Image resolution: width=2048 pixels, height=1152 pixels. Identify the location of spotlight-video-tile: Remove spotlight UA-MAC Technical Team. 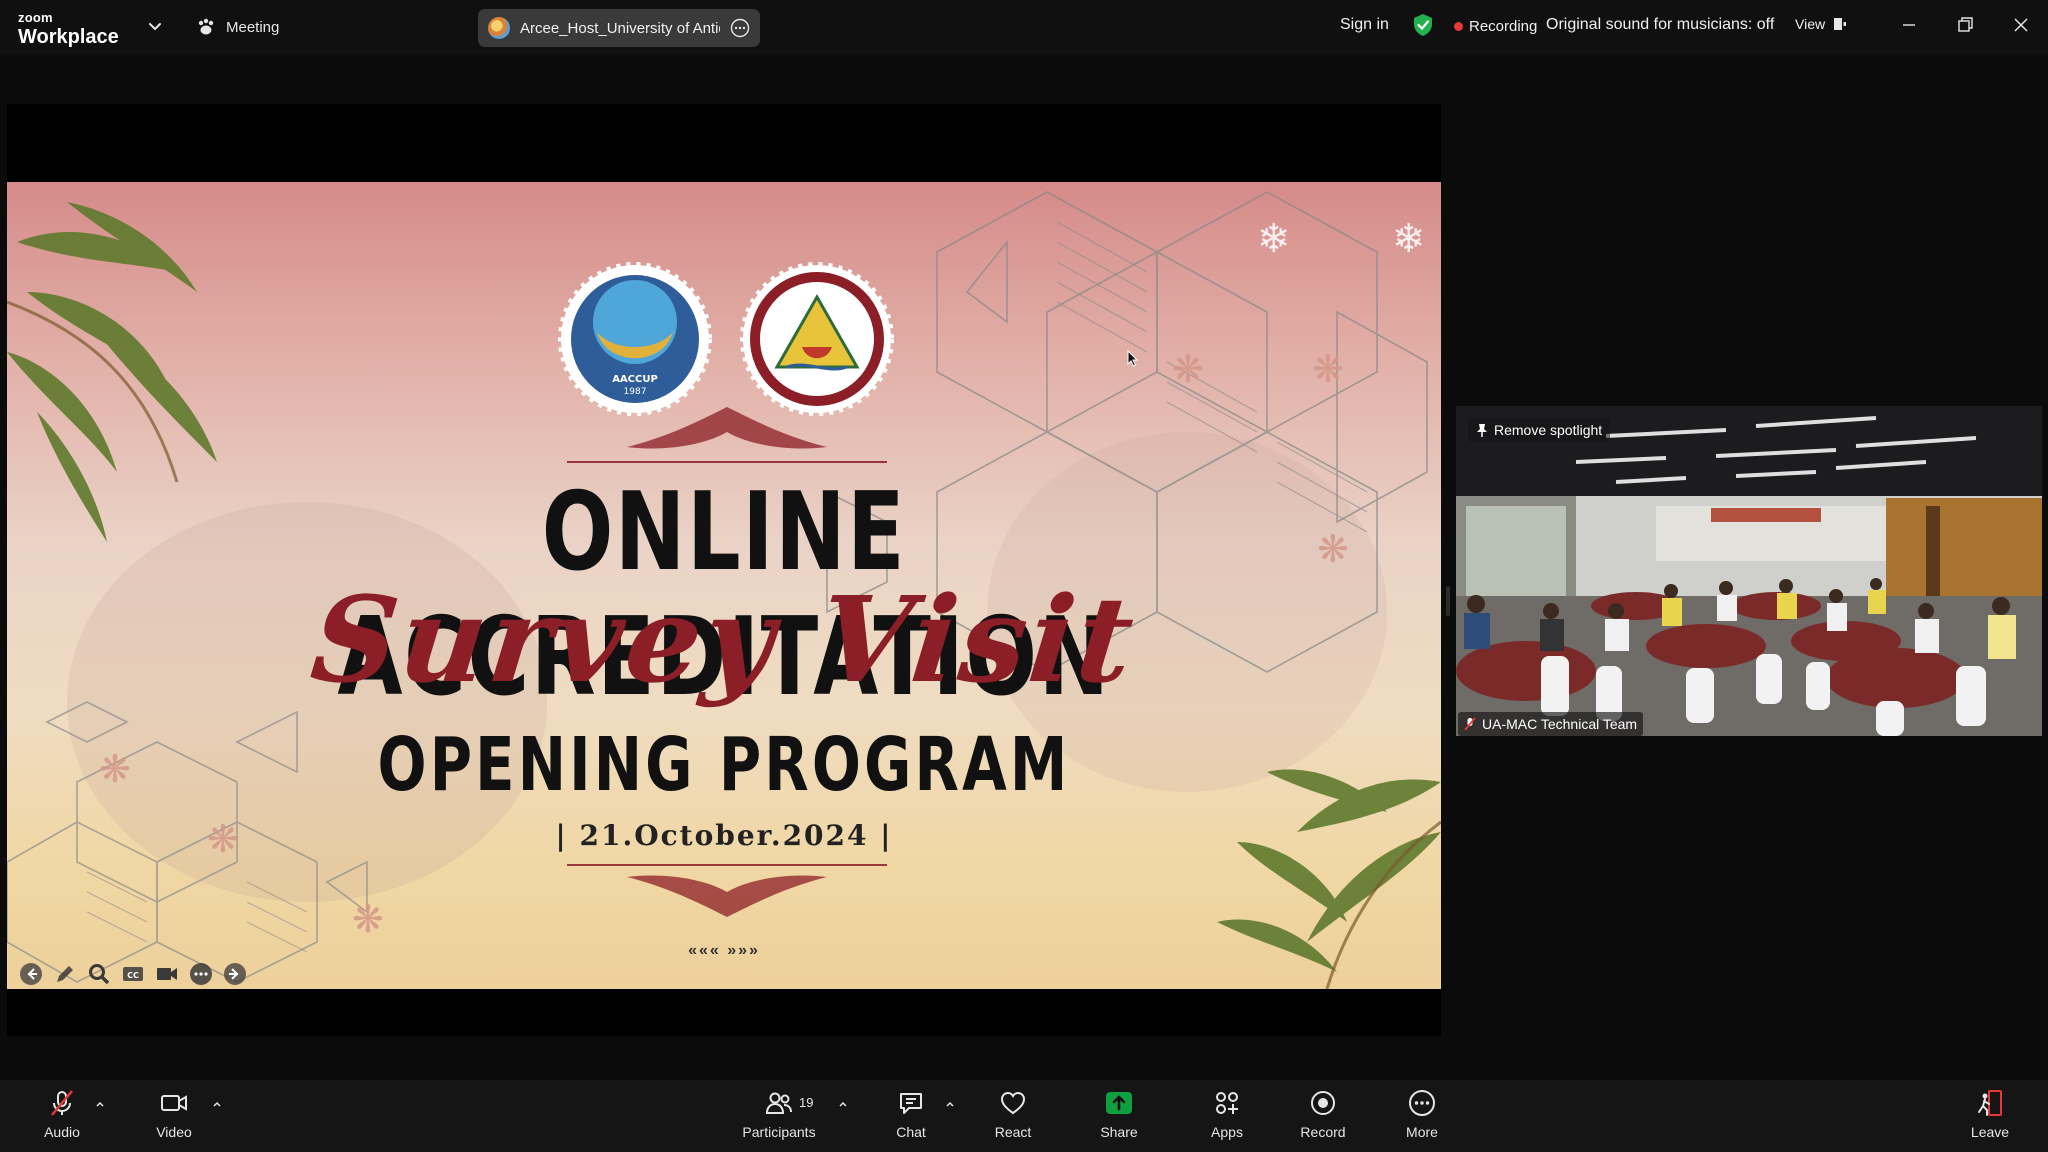
(1749, 571).